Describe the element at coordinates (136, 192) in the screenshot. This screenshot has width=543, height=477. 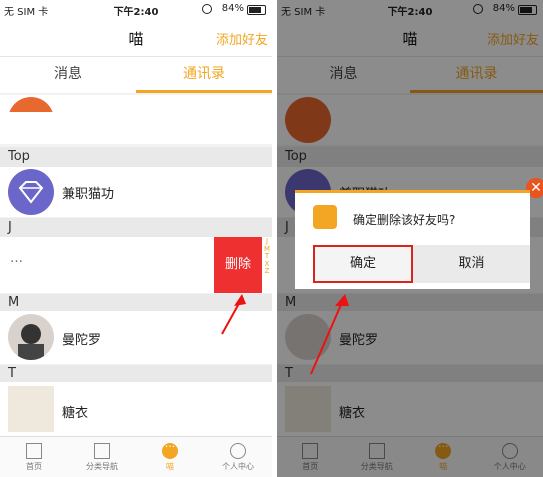
I see `contact-row-jianzhi: 兼职猫功` at that location.